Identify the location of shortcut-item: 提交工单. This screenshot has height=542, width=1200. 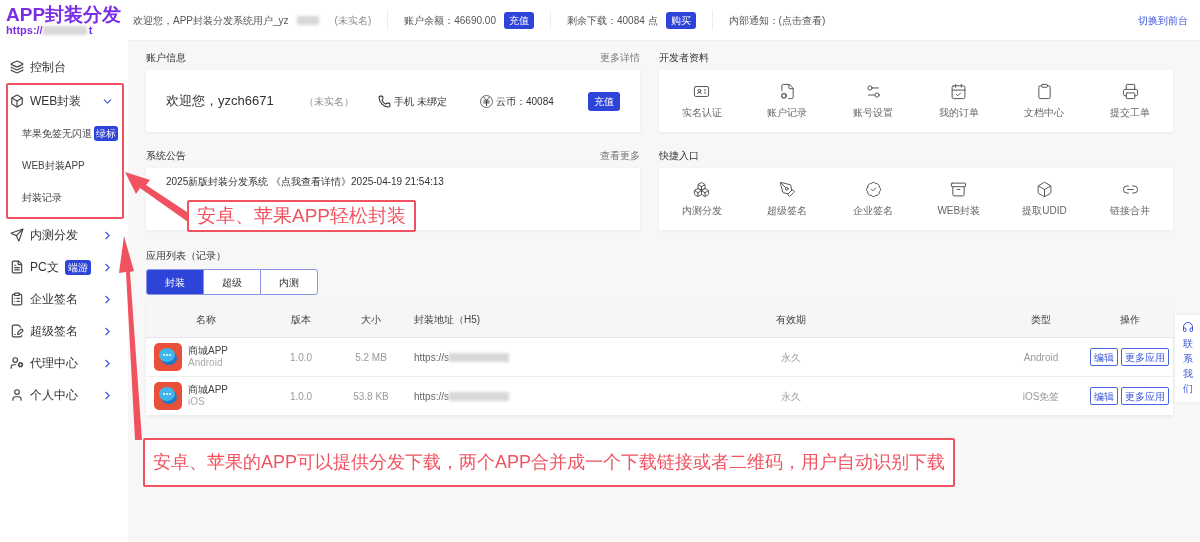
(1130, 101).